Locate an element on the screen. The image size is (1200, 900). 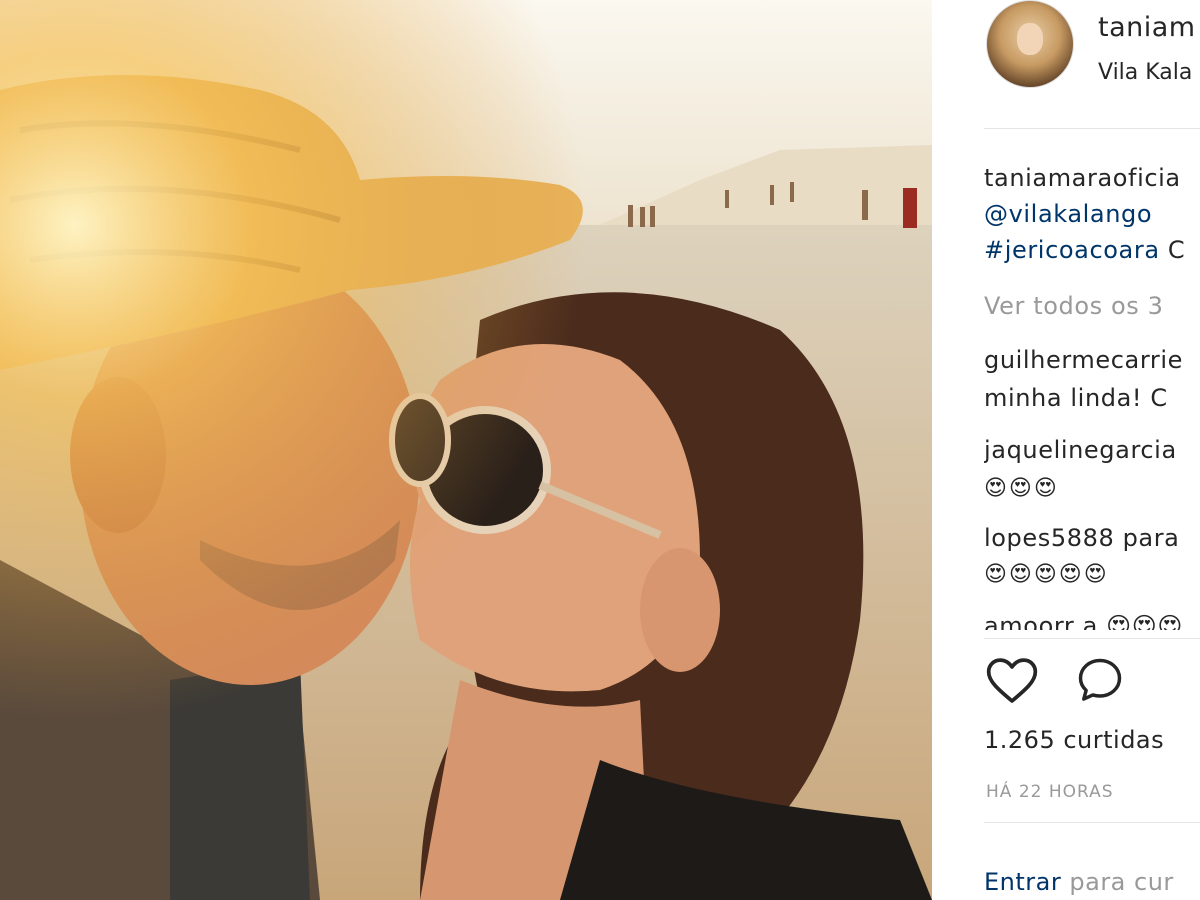
login-link: Entrar is located at coordinates (1022, 882).